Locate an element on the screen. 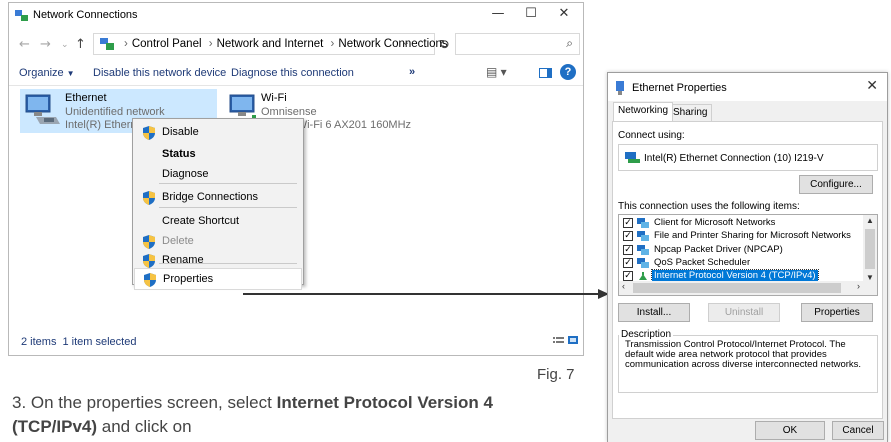  chevron-down-icon: ⌄ is located at coordinates (406, 42).